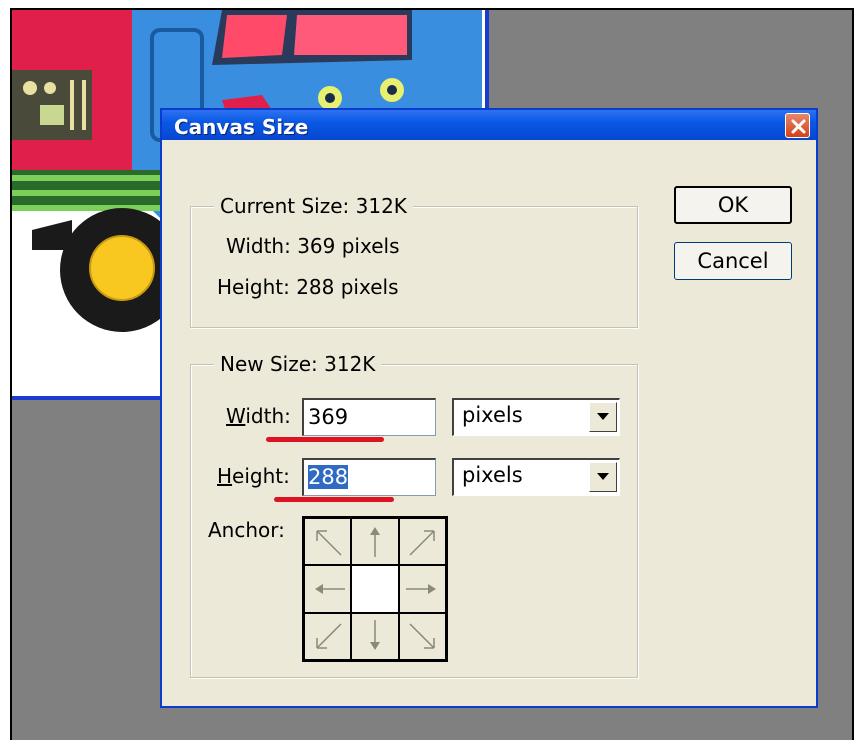 The image size is (859, 740). I want to click on width-label-accesskey: W, so click(236, 416).